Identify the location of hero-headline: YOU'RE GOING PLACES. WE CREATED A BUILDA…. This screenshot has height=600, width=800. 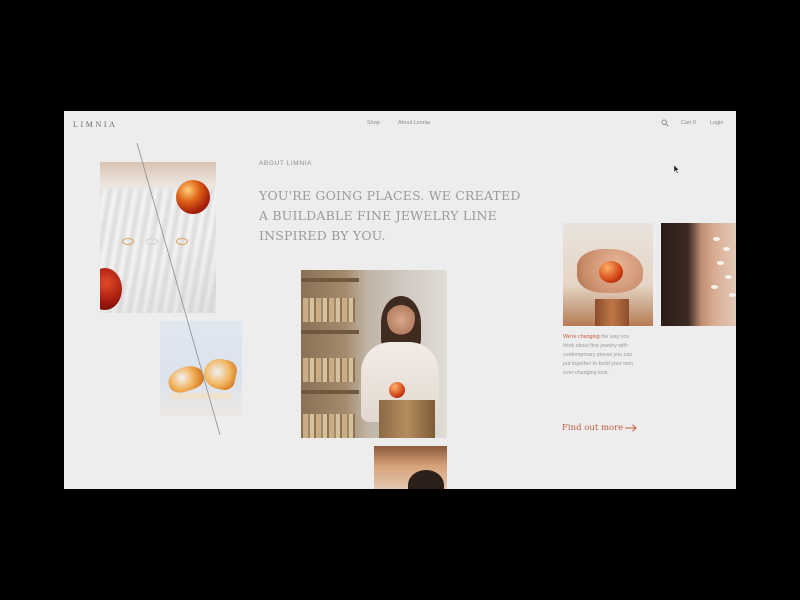
(399, 216).